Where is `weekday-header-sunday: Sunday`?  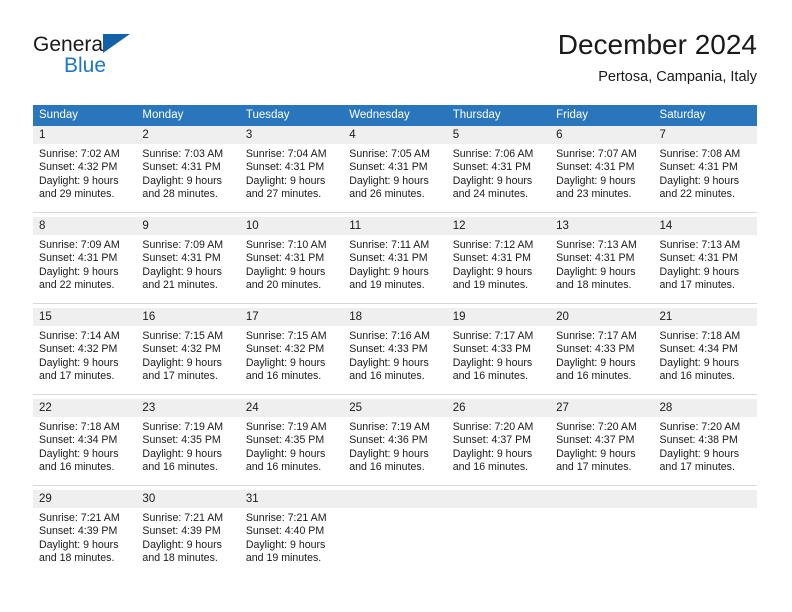 weekday-header-sunday: Sunday is located at coordinates (59, 115).